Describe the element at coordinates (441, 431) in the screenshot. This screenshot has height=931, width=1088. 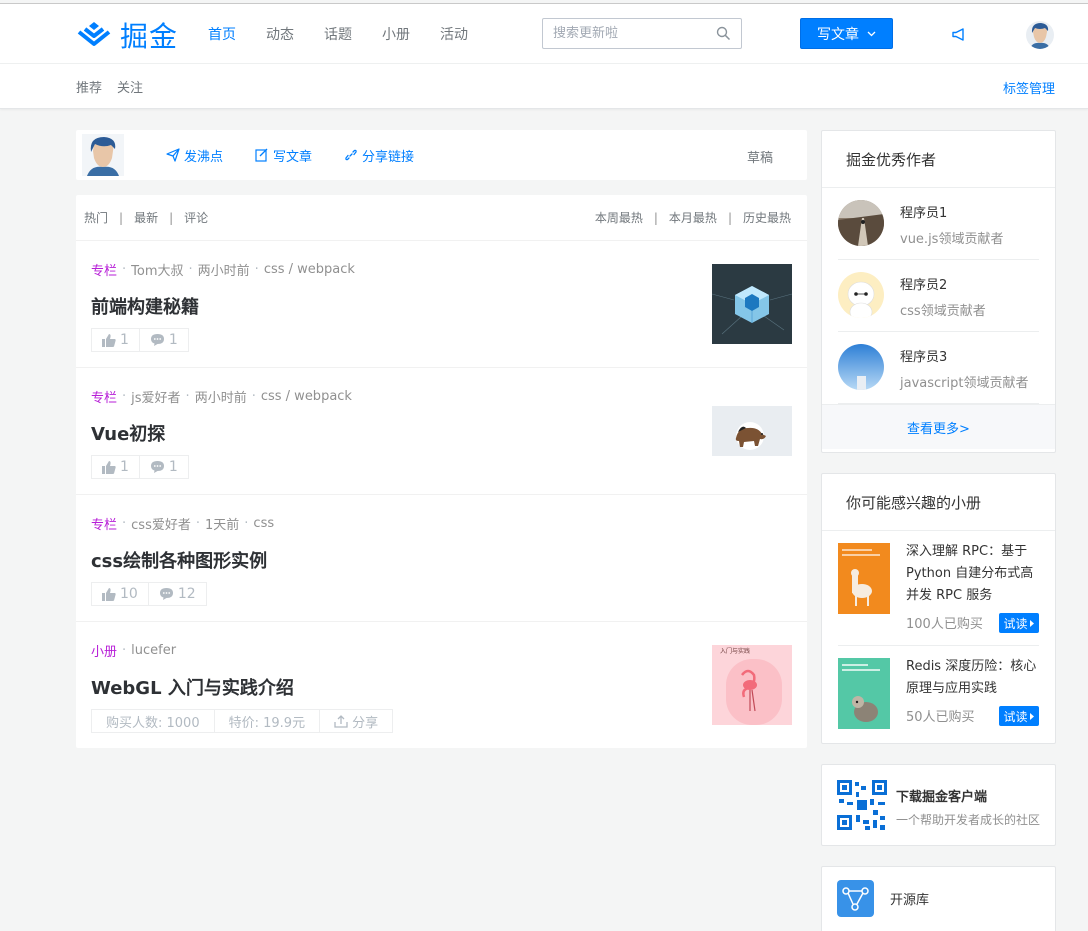
I see `article-item: 专栏 · js爱好者 · 两小时前 · css / webpack Vue初探 1 1` at that location.